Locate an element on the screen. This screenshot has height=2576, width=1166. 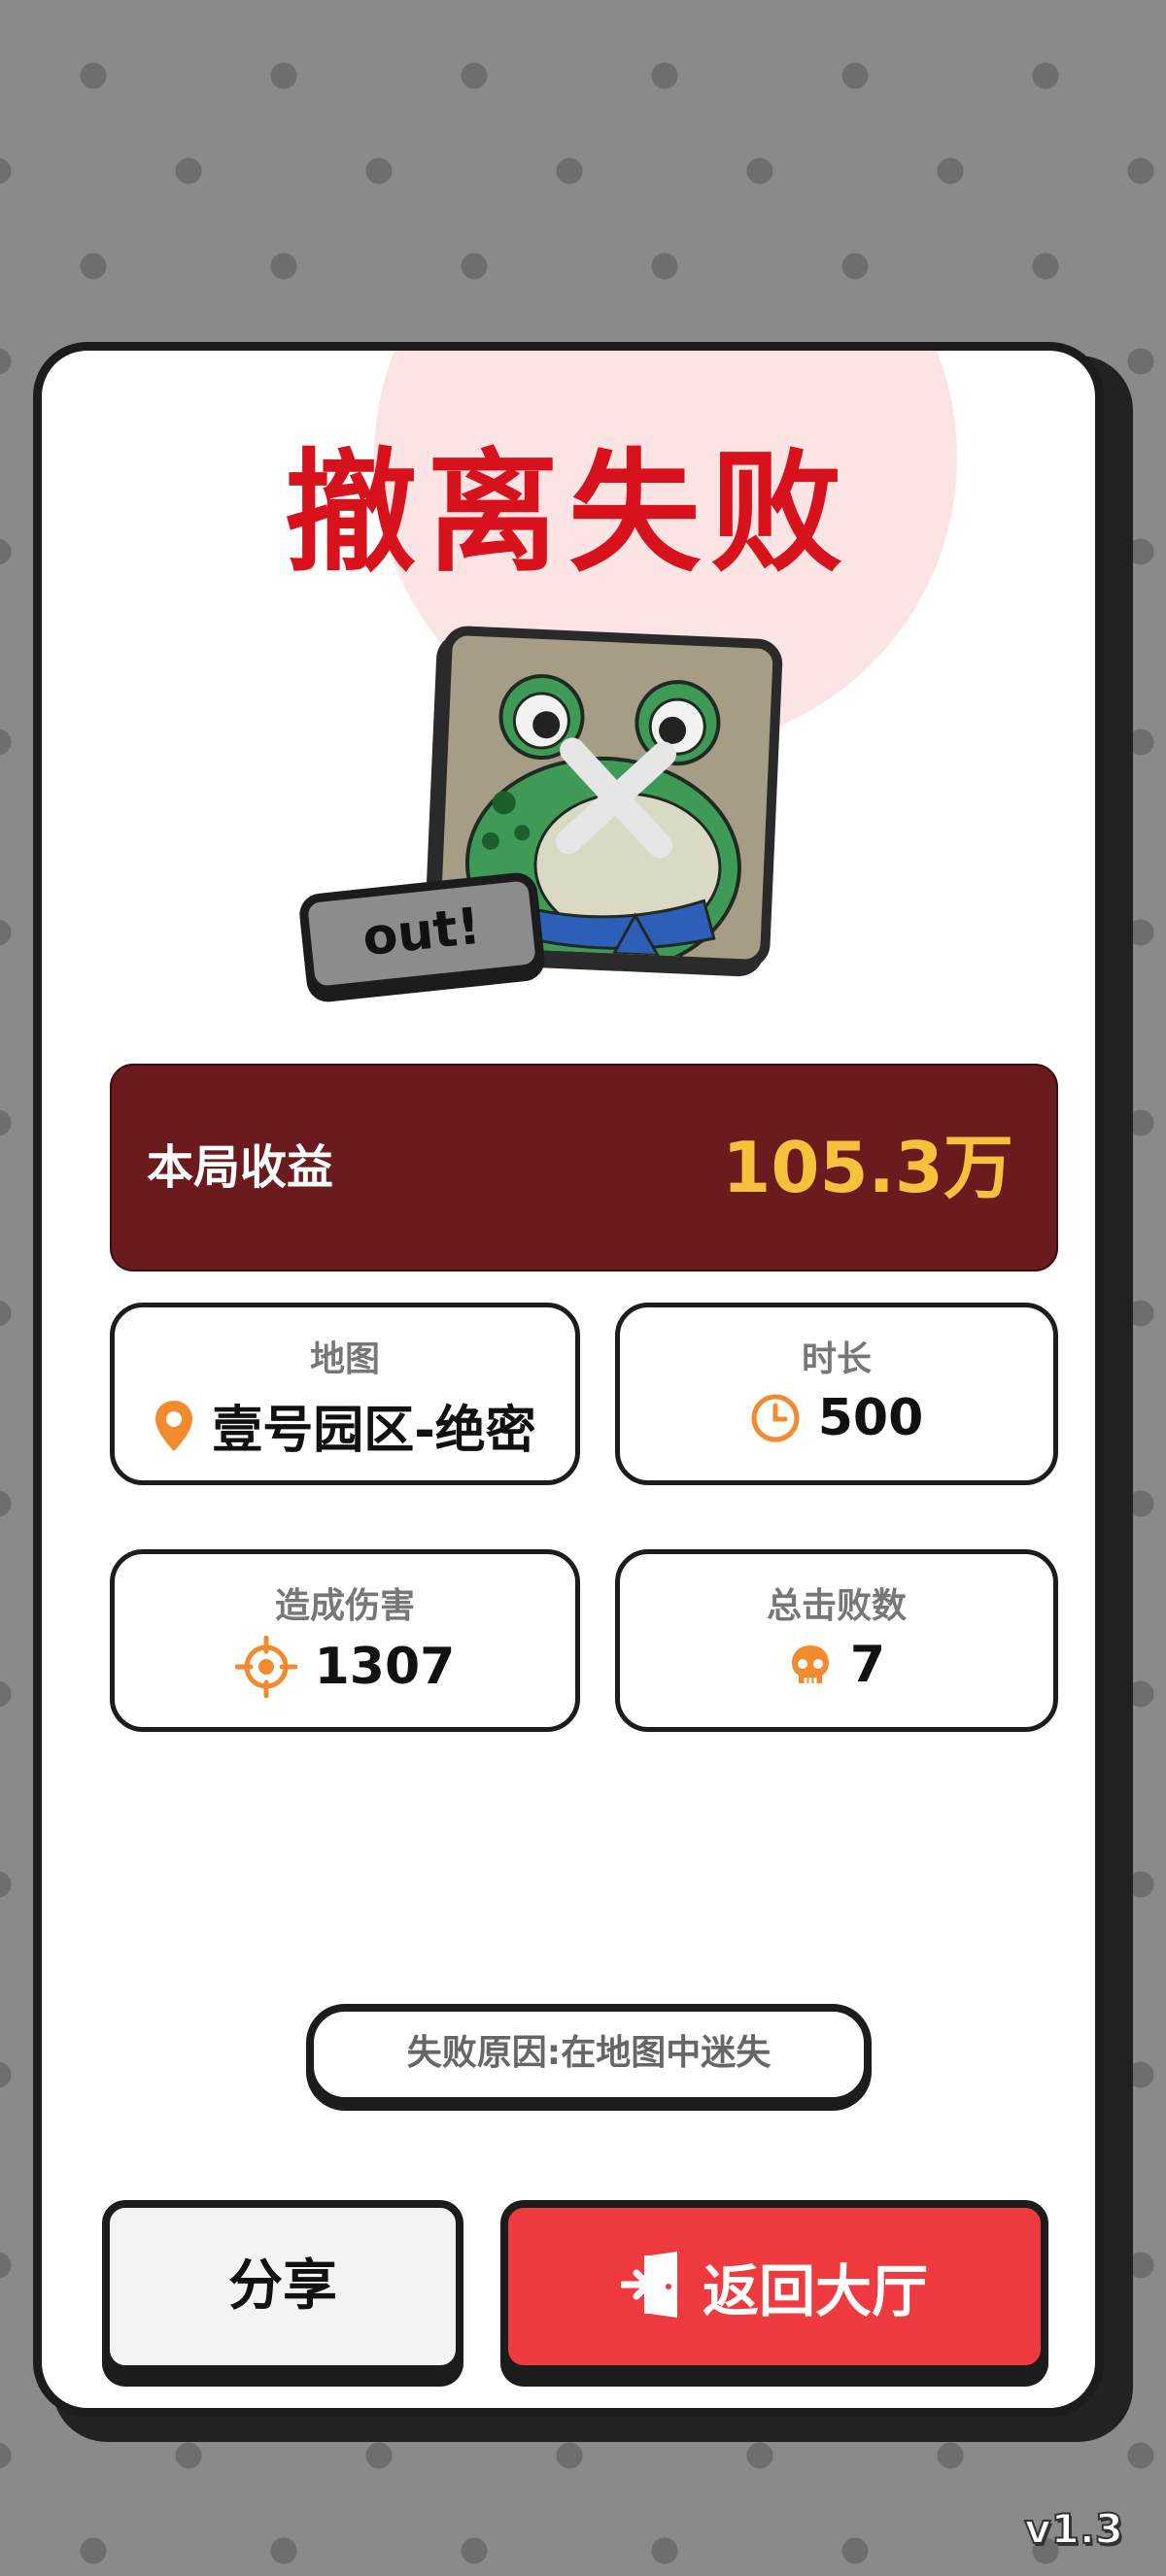
stat-duration-value: 500 is located at coordinates (870, 1418).